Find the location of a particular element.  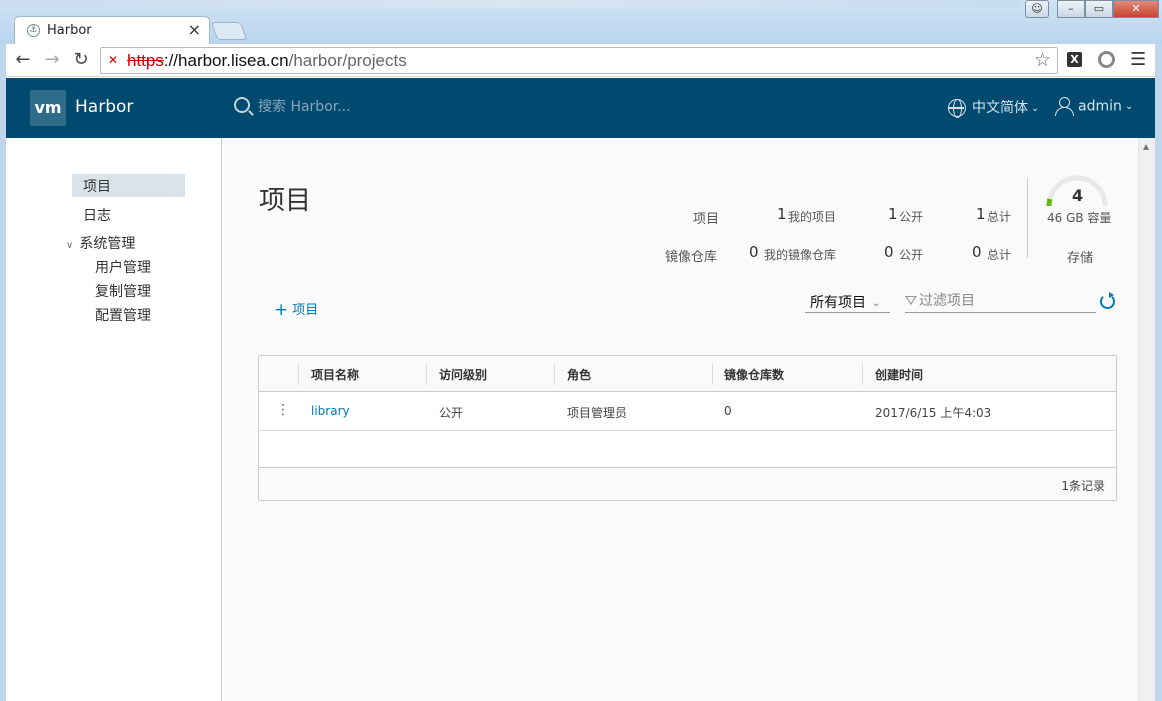

sidebar-item-replication: 复制管理 is located at coordinates (123, 291).